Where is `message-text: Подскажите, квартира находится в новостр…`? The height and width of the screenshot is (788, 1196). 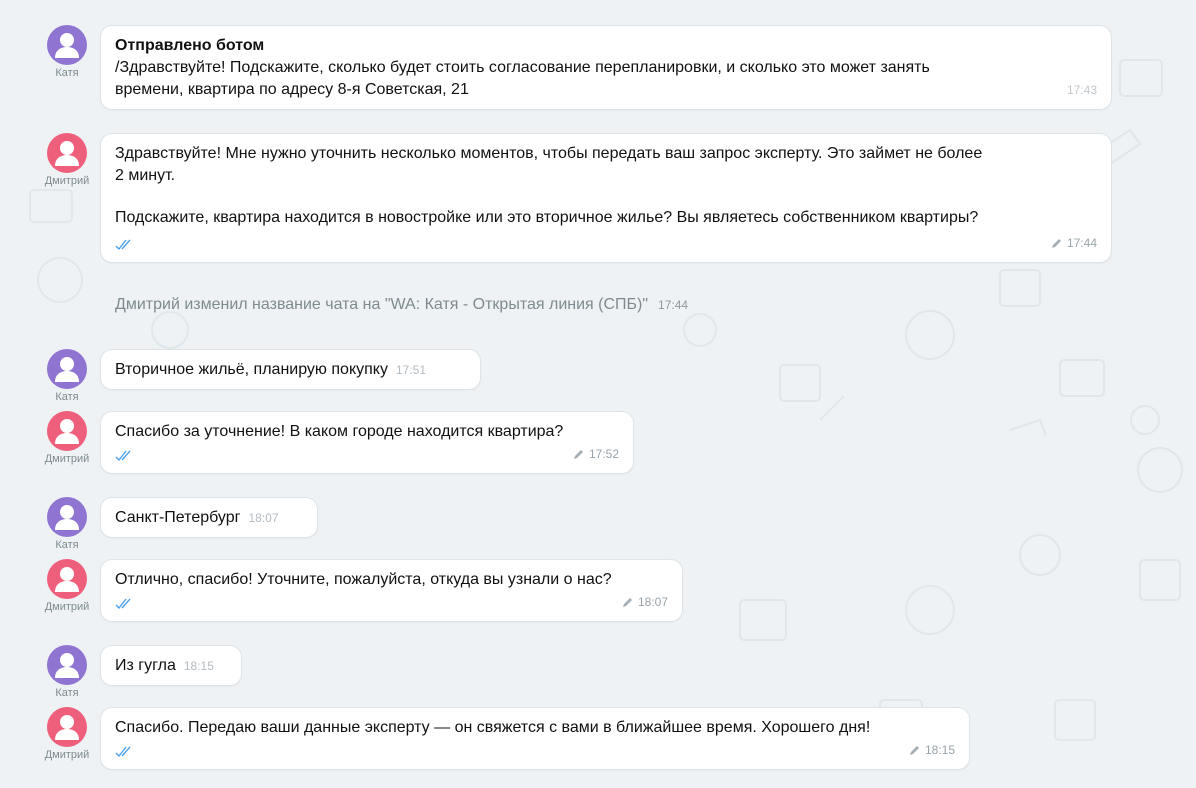
message-text: Подскажите, квартира находится в новостр… is located at coordinates (547, 217).